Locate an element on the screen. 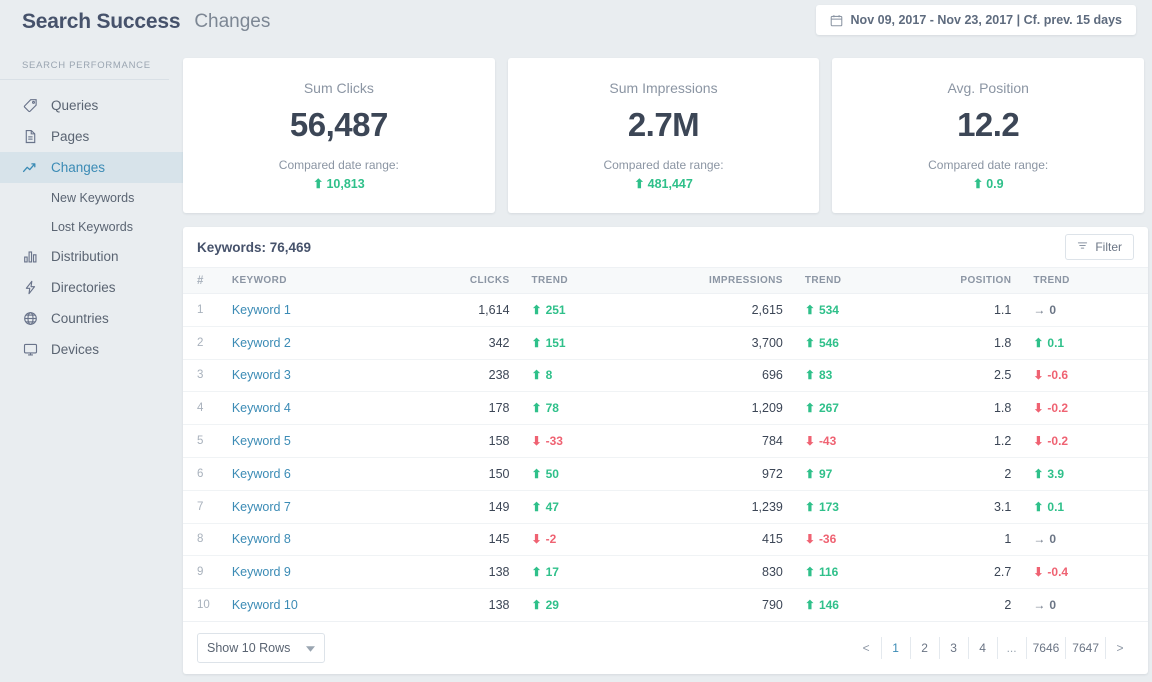 This screenshot has width=1152, height=682. row-position-trend: ⬇ -0.2 is located at coordinates (1082, 441).